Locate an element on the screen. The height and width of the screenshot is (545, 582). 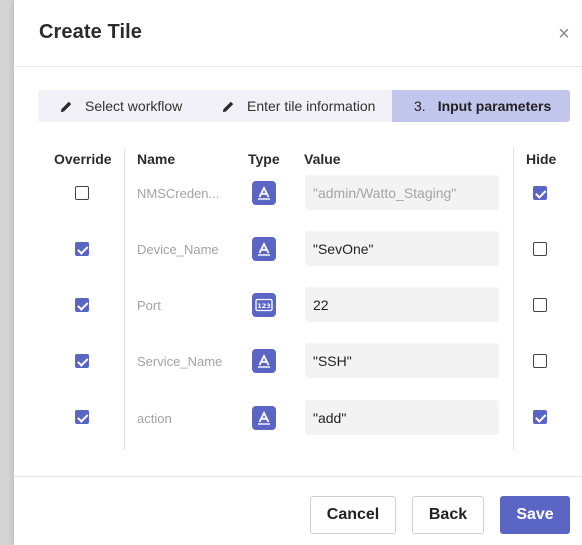
modal-backdrop is located at coordinates (7, 272).